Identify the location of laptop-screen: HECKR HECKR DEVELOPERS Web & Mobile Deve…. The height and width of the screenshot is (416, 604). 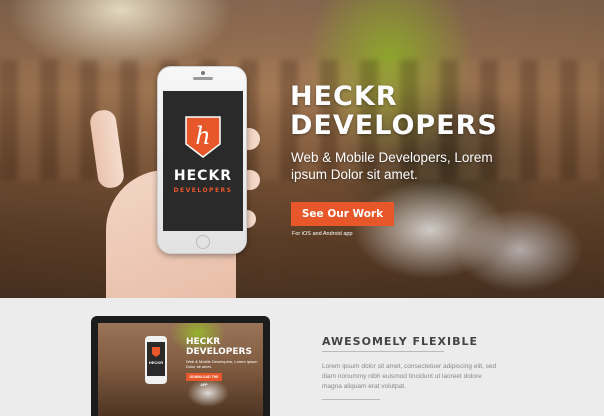
(180, 369).